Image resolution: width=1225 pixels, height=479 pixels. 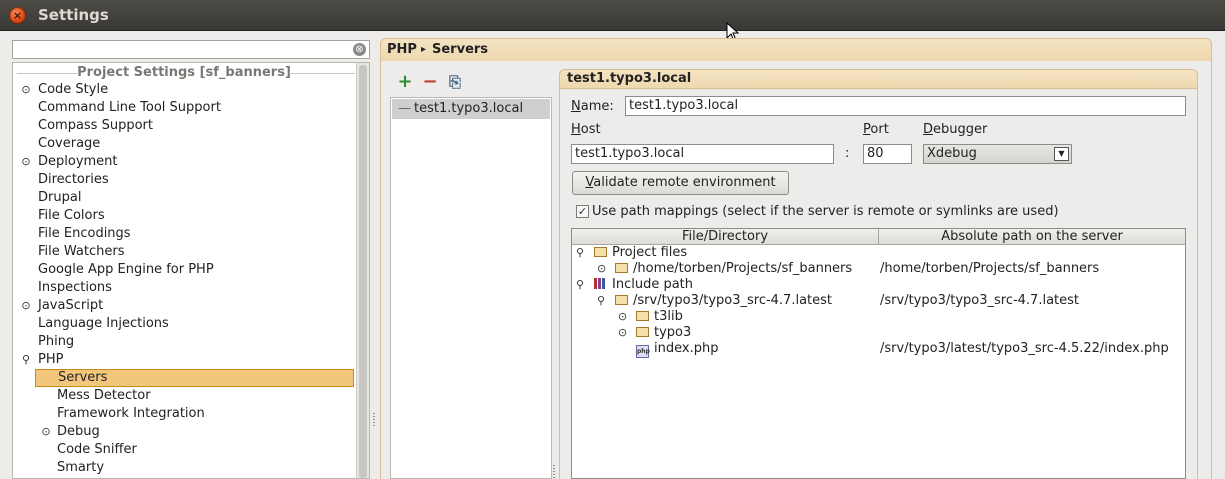 What do you see at coordinates (183, 180) in the screenshot?
I see `sidebar-item-directories: Directories` at bounding box center [183, 180].